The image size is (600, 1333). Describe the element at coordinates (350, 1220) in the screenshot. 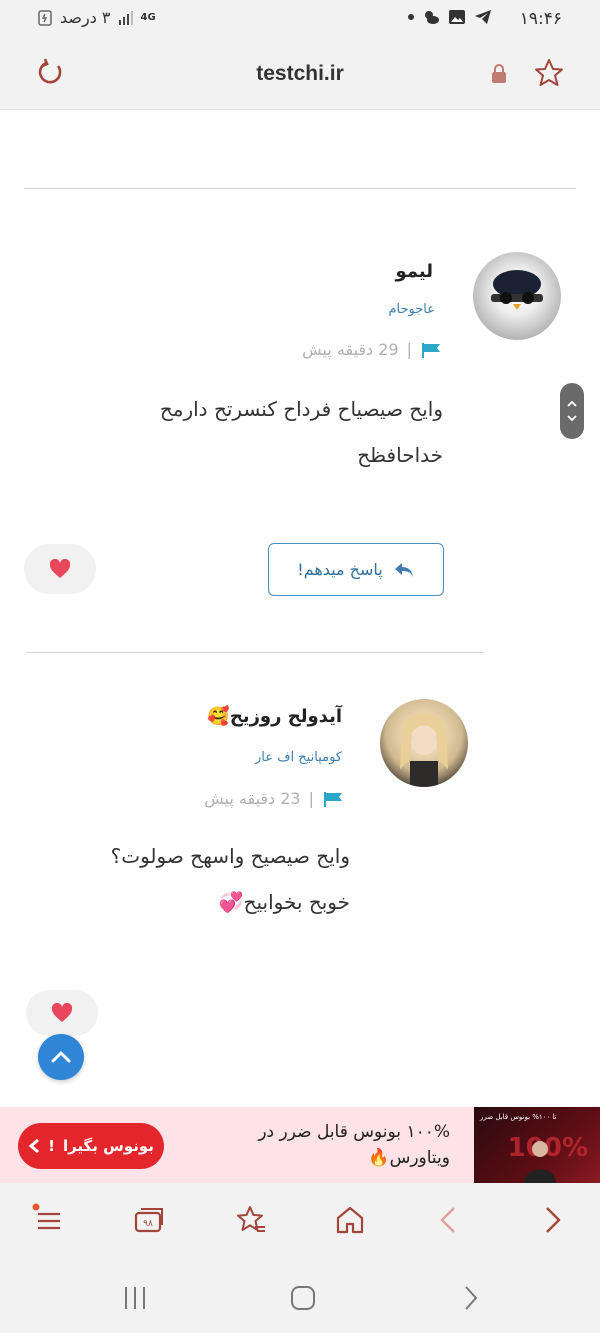

I see `home-icon` at that location.